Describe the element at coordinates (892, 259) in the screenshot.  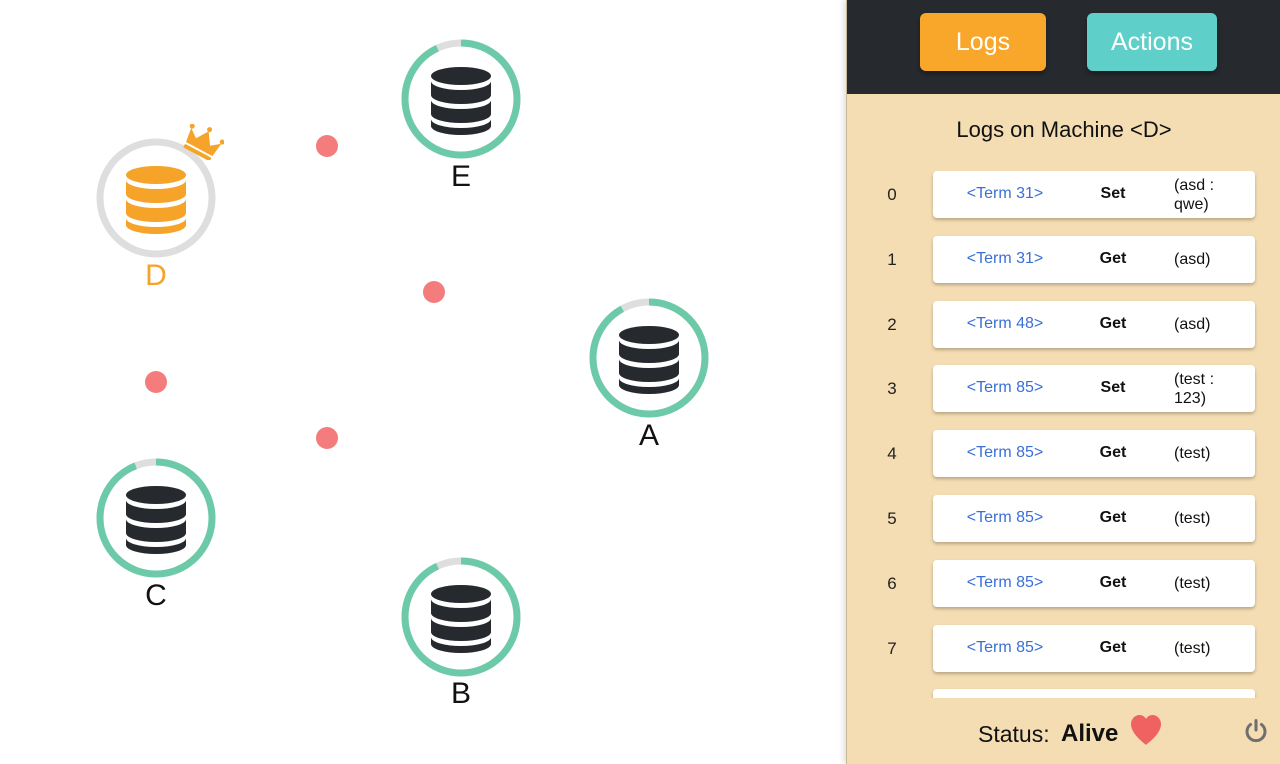
I see `log-index: 1` at that location.